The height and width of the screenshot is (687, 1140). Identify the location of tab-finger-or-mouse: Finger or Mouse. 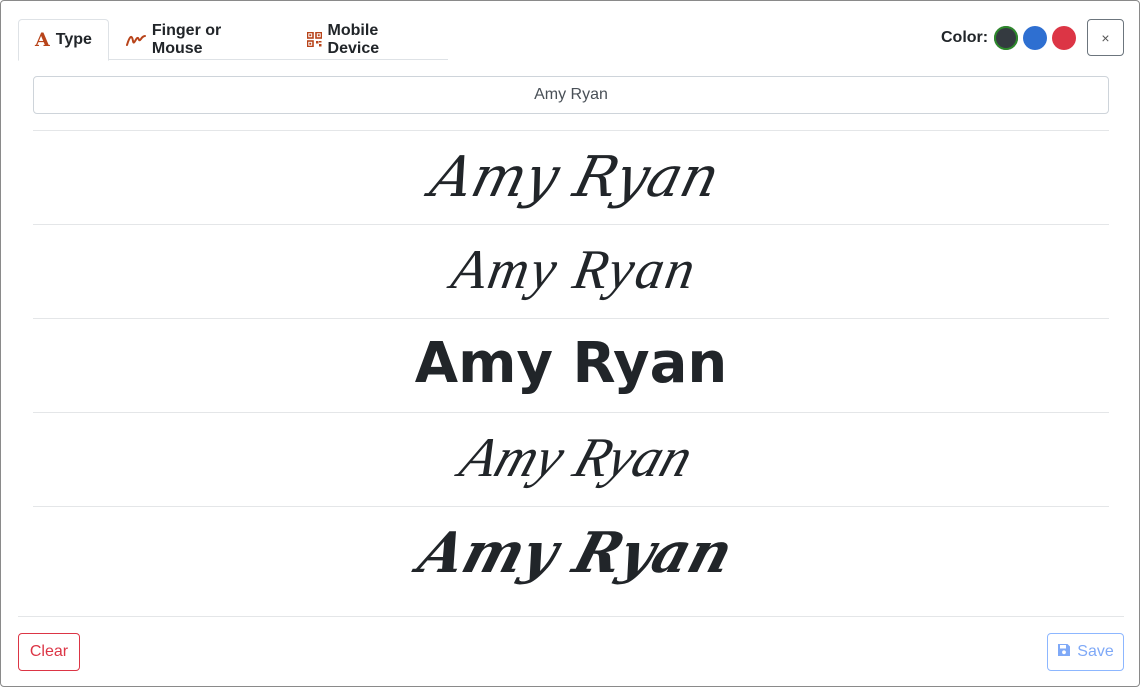
(199, 39).